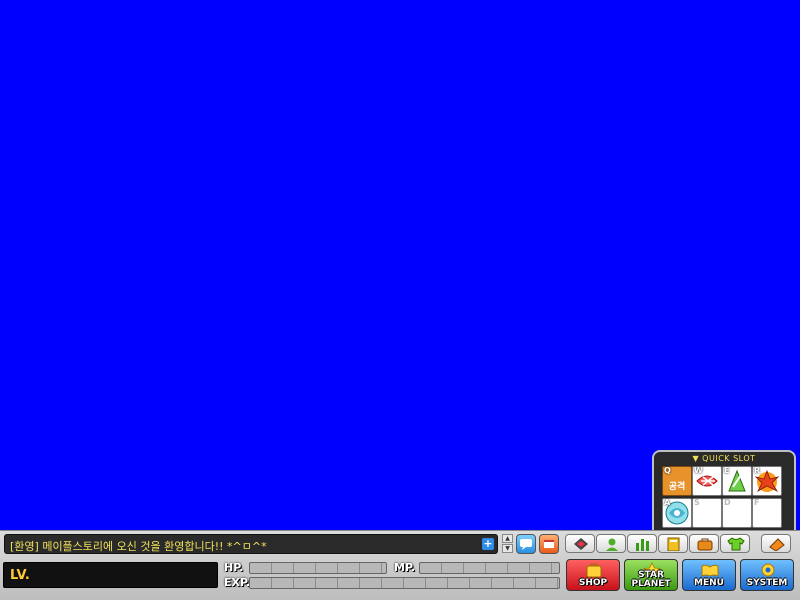 The height and width of the screenshot is (600, 800). I want to click on level-display: LV., so click(110, 575).